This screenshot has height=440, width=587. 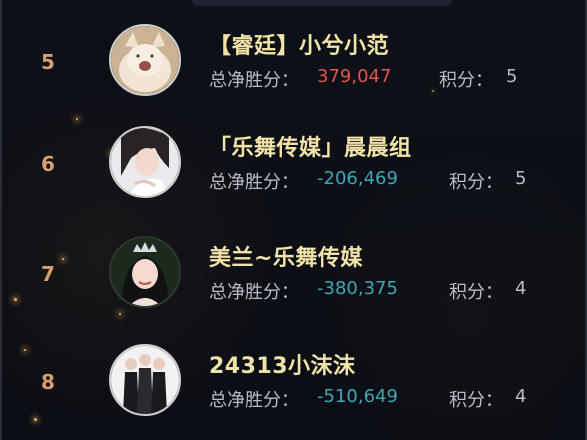 I want to click on player-name: 「乐舞传媒」晨晨组, so click(x=310, y=148).